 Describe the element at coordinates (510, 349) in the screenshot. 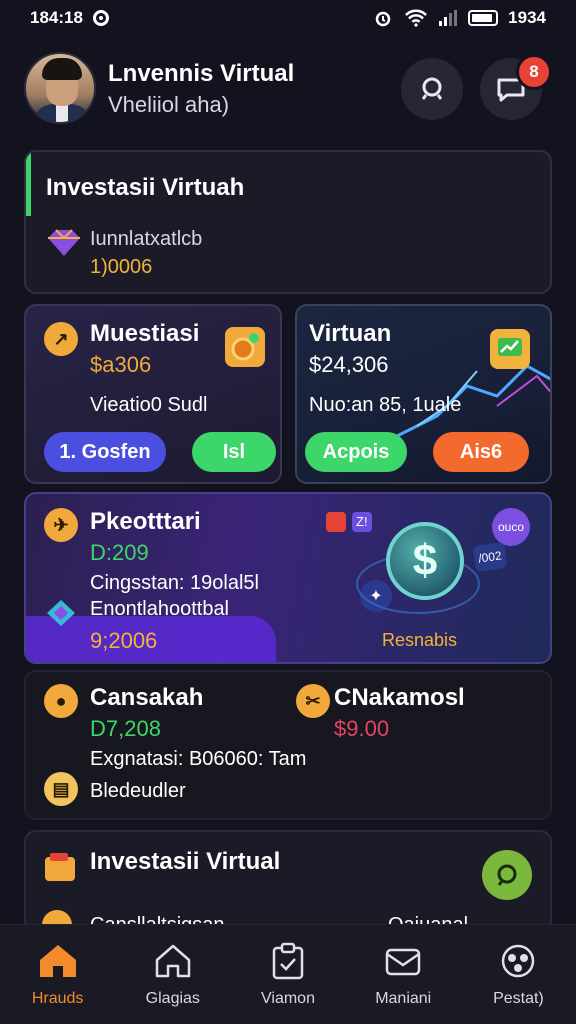

I see `growth-box-icon` at that location.